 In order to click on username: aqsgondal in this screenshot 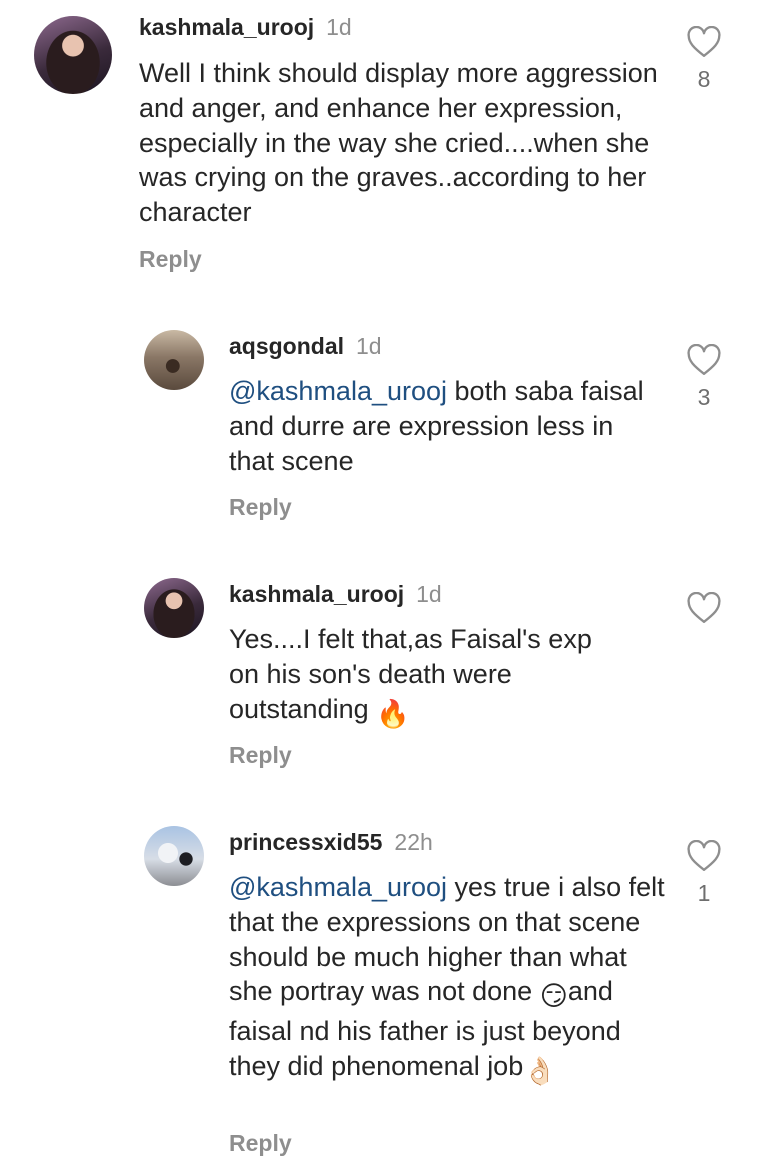, I will do `click(286, 346)`.